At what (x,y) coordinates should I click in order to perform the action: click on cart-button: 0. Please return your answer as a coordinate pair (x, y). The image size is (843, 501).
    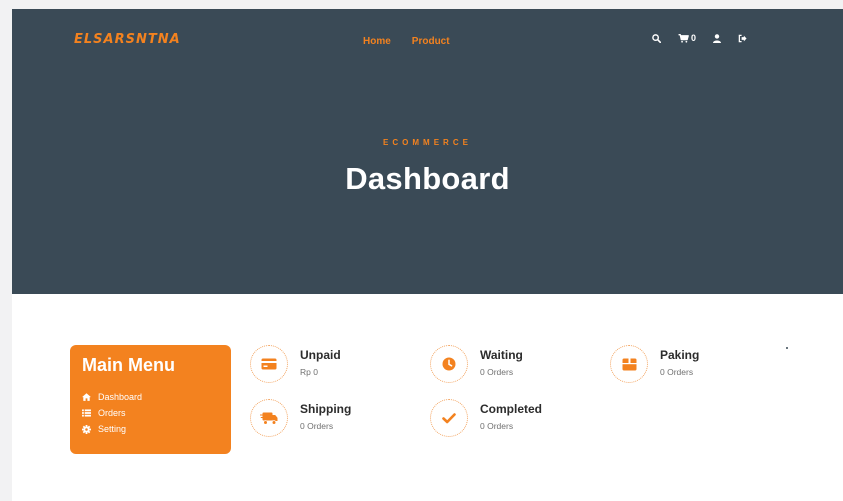
    Looking at the image, I should click on (687, 38).